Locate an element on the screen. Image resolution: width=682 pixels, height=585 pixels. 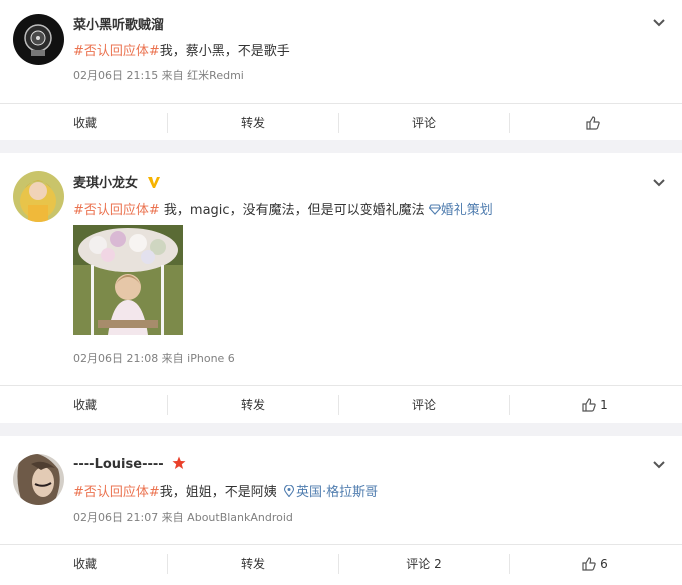
action-bar: 收藏 转发 评论 2 6 is located at coordinates (341, 563).